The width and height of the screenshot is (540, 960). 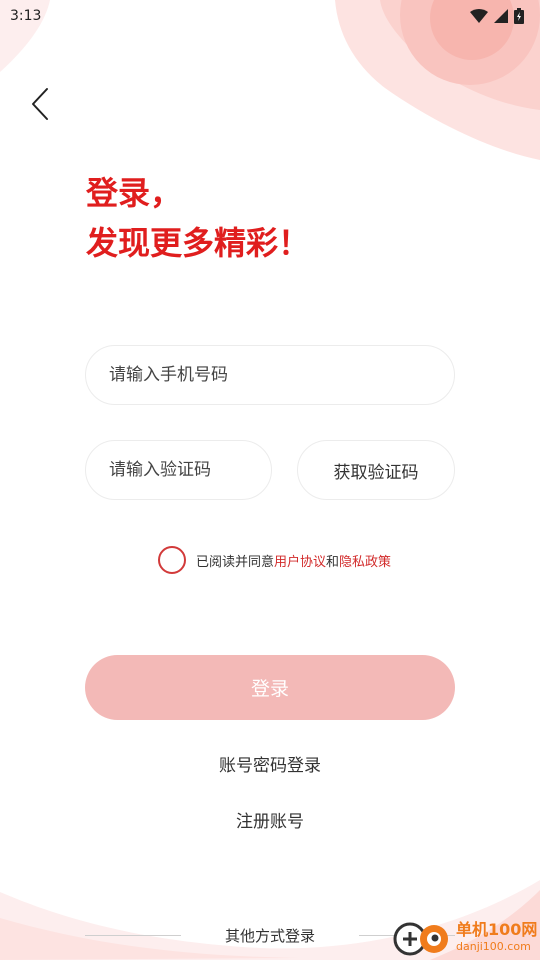 I want to click on title-line-1: 登录，, so click(x=134, y=193).